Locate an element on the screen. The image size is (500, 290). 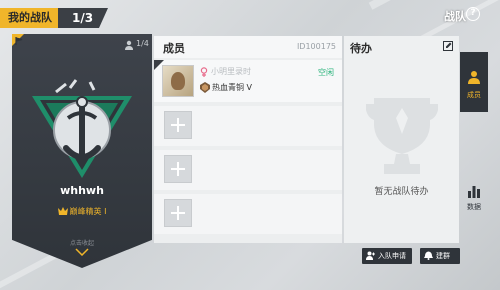
members-title: 成员 is located at coordinates (174, 48).